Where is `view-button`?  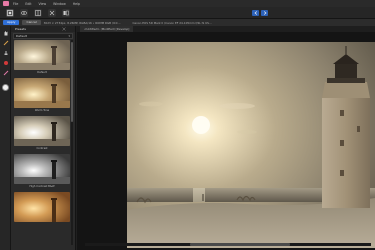 view-button is located at coordinates (24, 12).